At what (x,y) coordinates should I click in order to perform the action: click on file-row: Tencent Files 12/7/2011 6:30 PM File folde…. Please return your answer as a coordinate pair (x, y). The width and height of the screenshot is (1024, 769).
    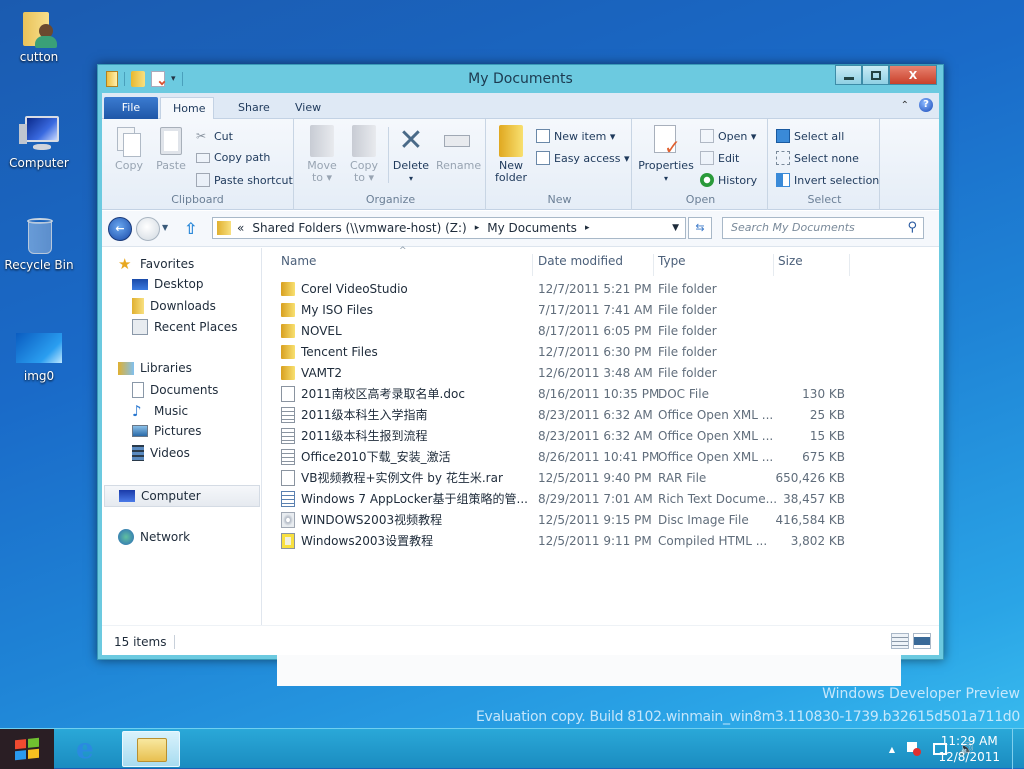
    Looking at the image, I should click on (567, 351).